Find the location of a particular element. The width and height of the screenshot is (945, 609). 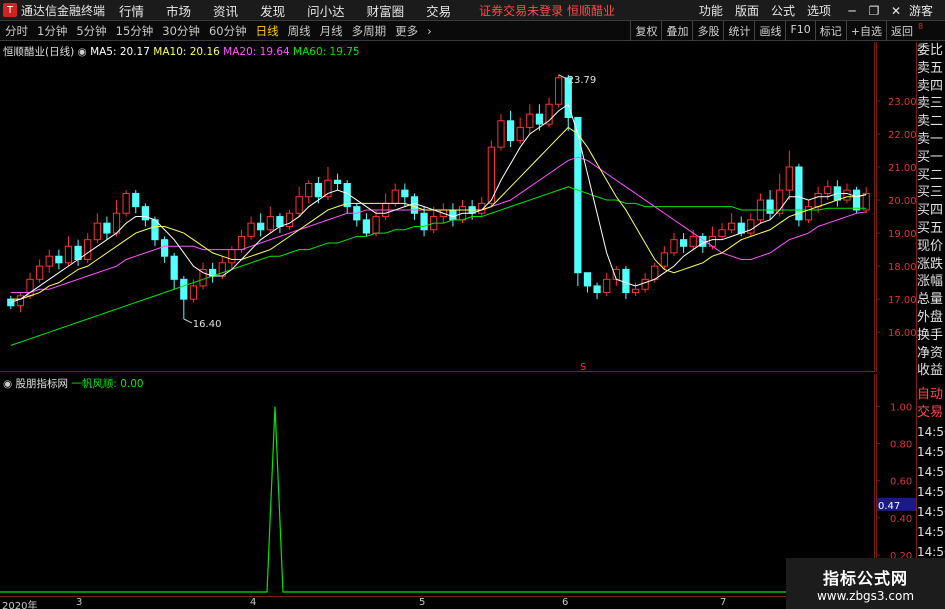

tab-1min: 1分钟 is located at coordinates (52, 31).